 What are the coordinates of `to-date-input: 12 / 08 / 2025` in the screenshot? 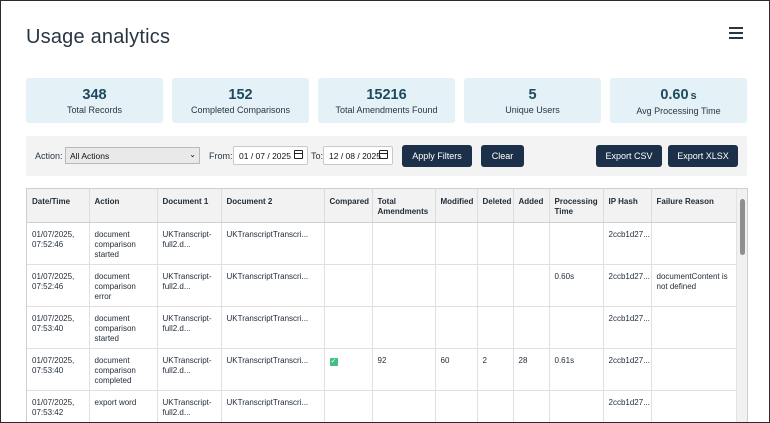 It's located at (358, 155).